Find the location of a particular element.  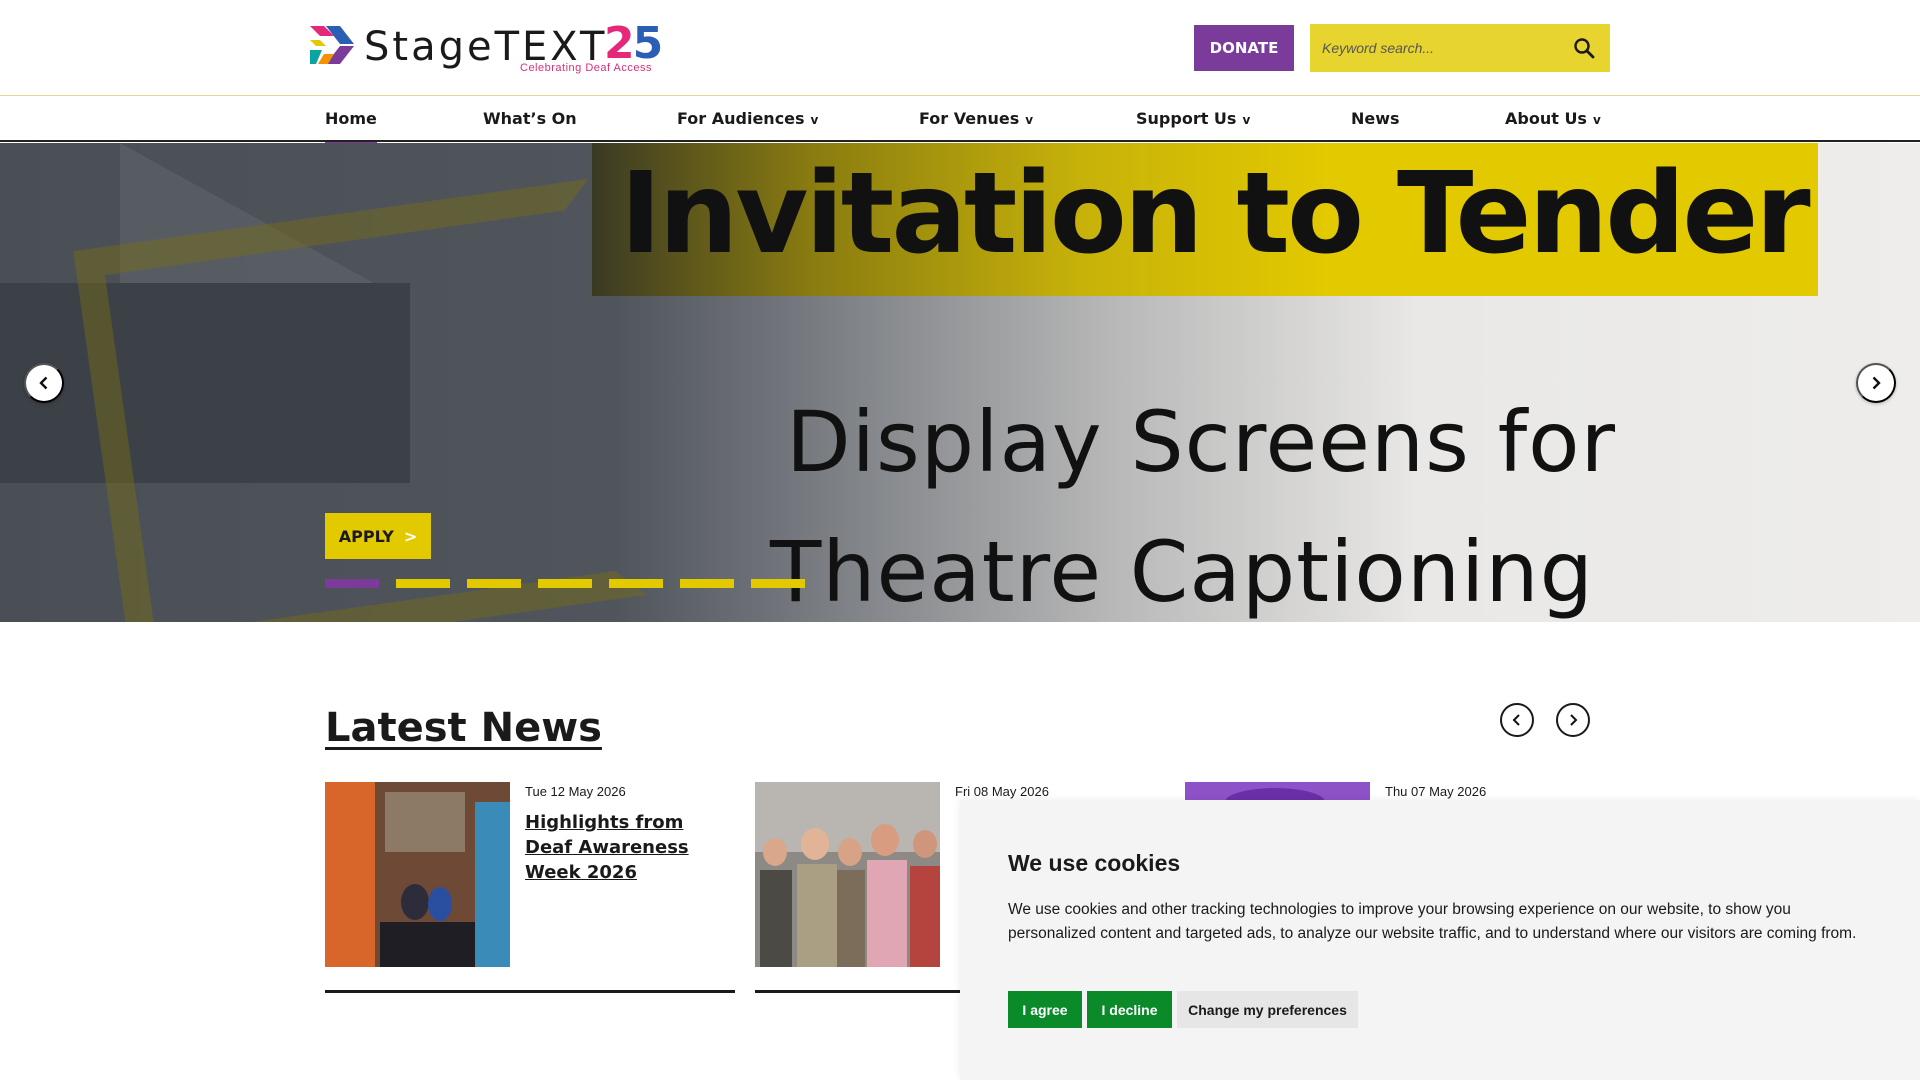

news-card-divider is located at coordinates (530, 991).